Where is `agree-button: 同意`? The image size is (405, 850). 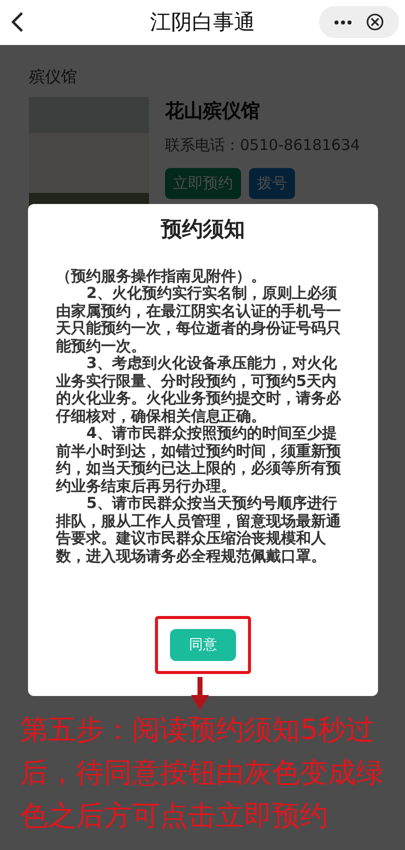
agree-button: 同意 is located at coordinates (203, 645).